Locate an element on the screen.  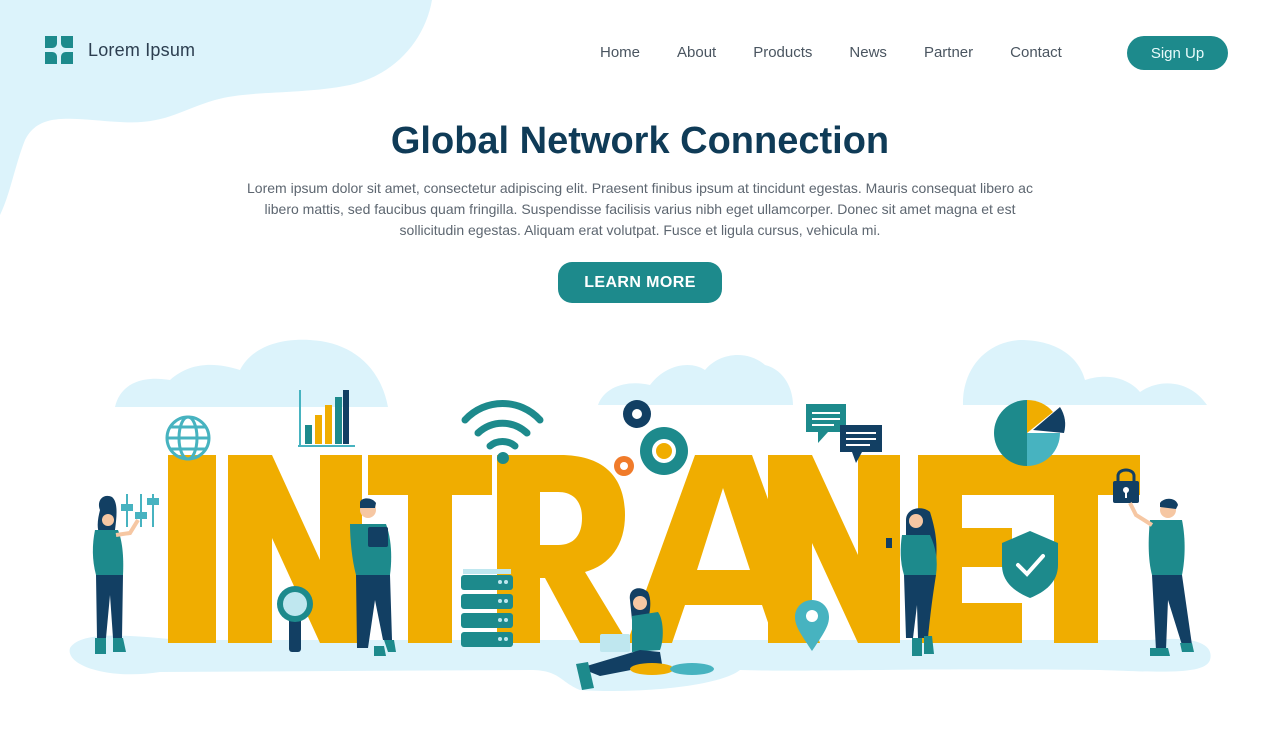
learn-more-button: LEARN MORE is located at coordinates (640, 282).